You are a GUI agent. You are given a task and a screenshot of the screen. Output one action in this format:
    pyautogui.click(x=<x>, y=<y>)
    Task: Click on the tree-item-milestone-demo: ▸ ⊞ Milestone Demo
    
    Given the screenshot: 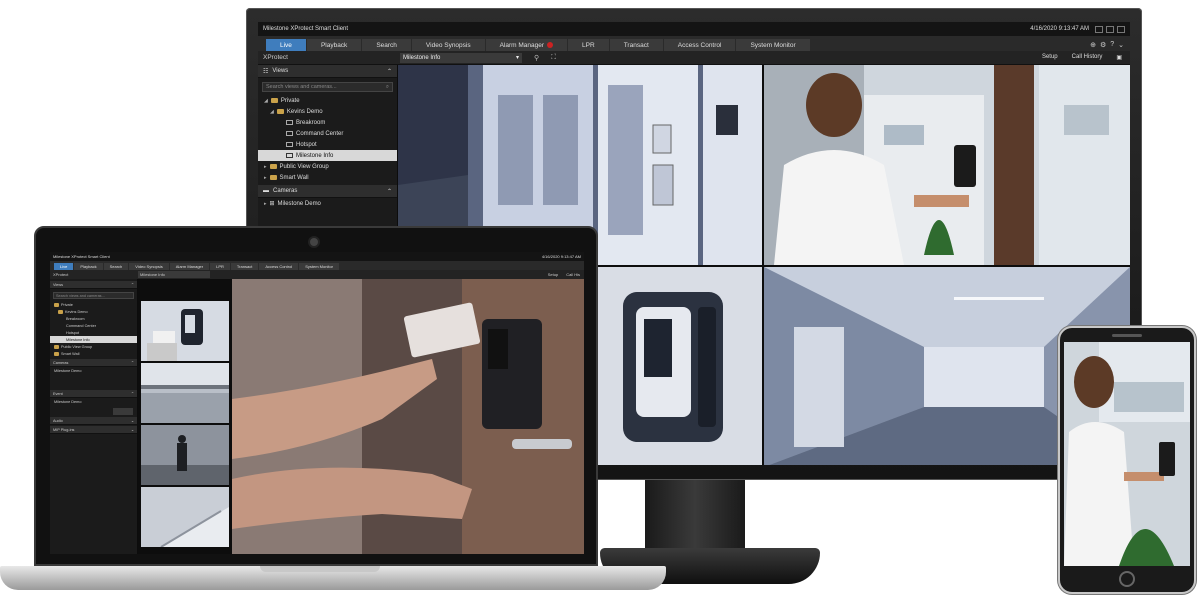 What is the action you would take?
    pyautogui.click(x=327, y=203)
    